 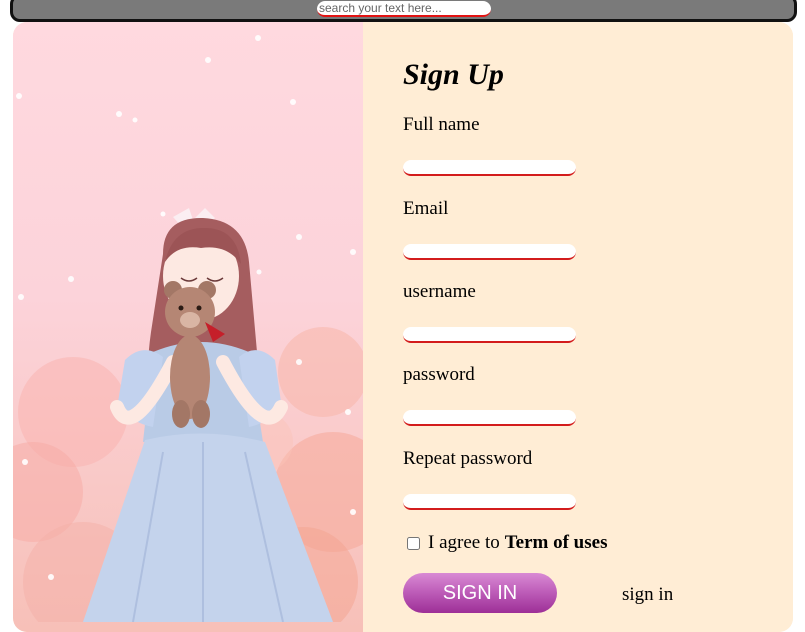 What do you see at coordinates (647, 595) in the screenshot?
I see `sign-in-link: sign in` at bounding box center [647, 595].